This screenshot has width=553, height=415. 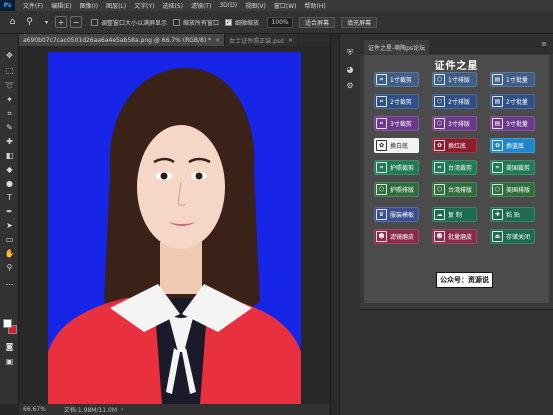 I want to click on chevron-down-icon: ▾, so click(x=46, y=22).